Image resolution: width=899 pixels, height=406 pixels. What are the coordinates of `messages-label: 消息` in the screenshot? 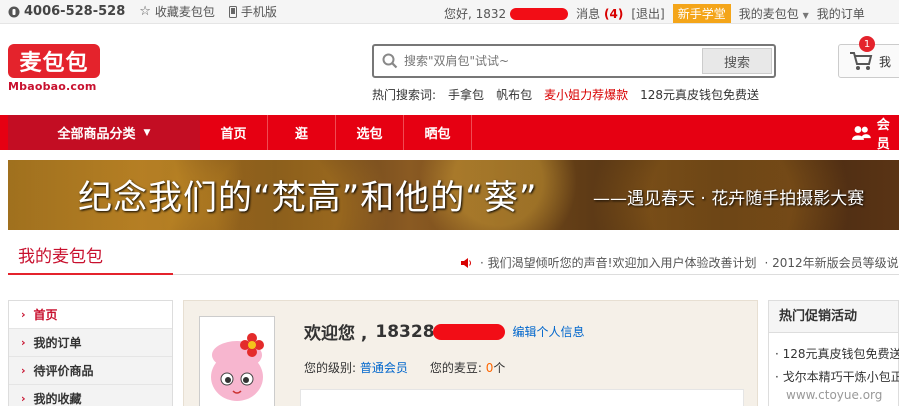 It's located at (588, 14).